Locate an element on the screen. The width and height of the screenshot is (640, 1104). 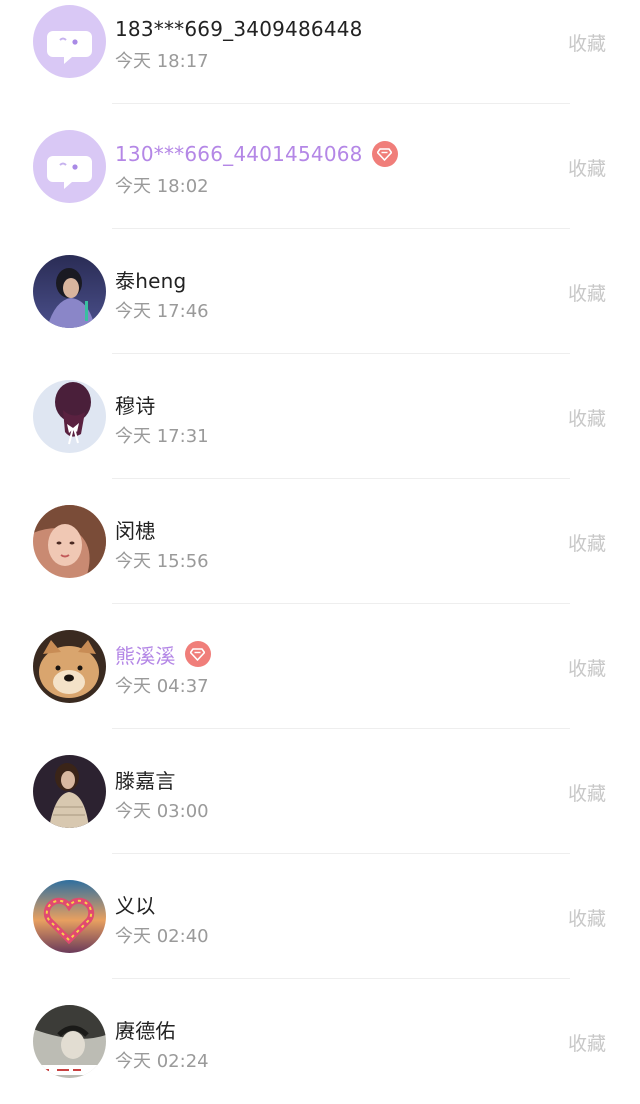
user-name: 义以 is located at coordinates (135, 905).